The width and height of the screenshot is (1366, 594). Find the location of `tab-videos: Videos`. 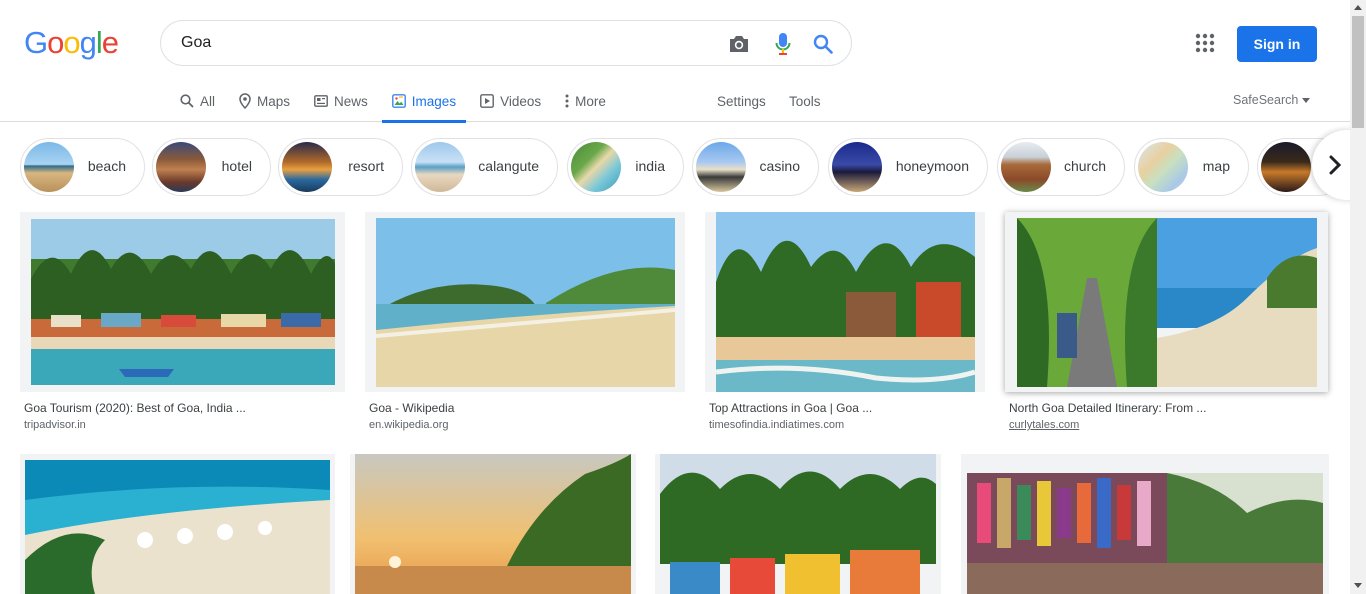

tab-videos: Videos is located at coordinates (510, 101).